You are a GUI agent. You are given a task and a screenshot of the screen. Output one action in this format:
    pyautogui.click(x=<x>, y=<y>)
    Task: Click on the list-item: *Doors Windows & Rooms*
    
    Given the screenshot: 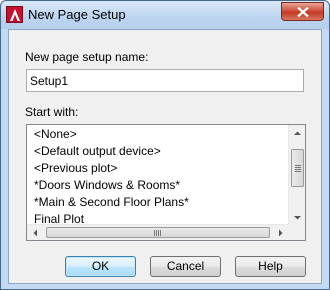 What is the action you would take?
    pyautogui.click(x=158, y=185)
    